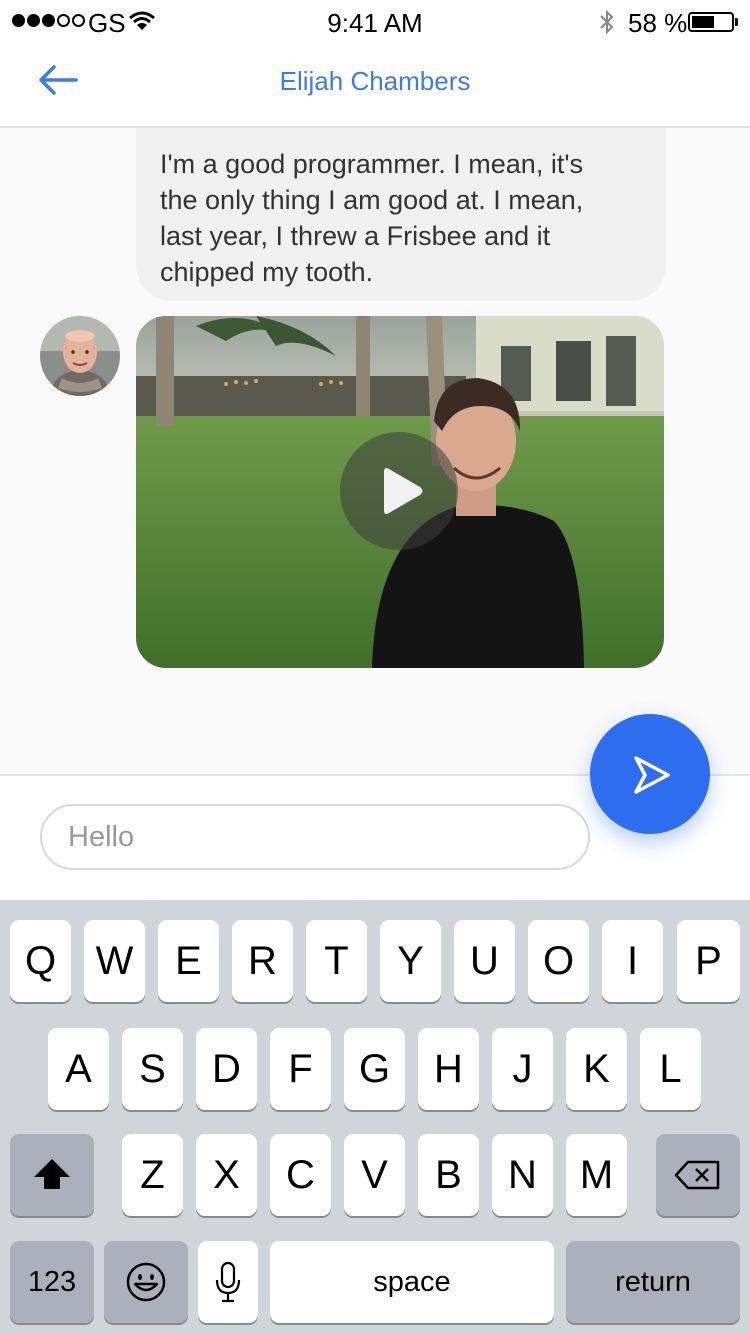  I want to click on shift-arrow-icon, so click(52, 1174).